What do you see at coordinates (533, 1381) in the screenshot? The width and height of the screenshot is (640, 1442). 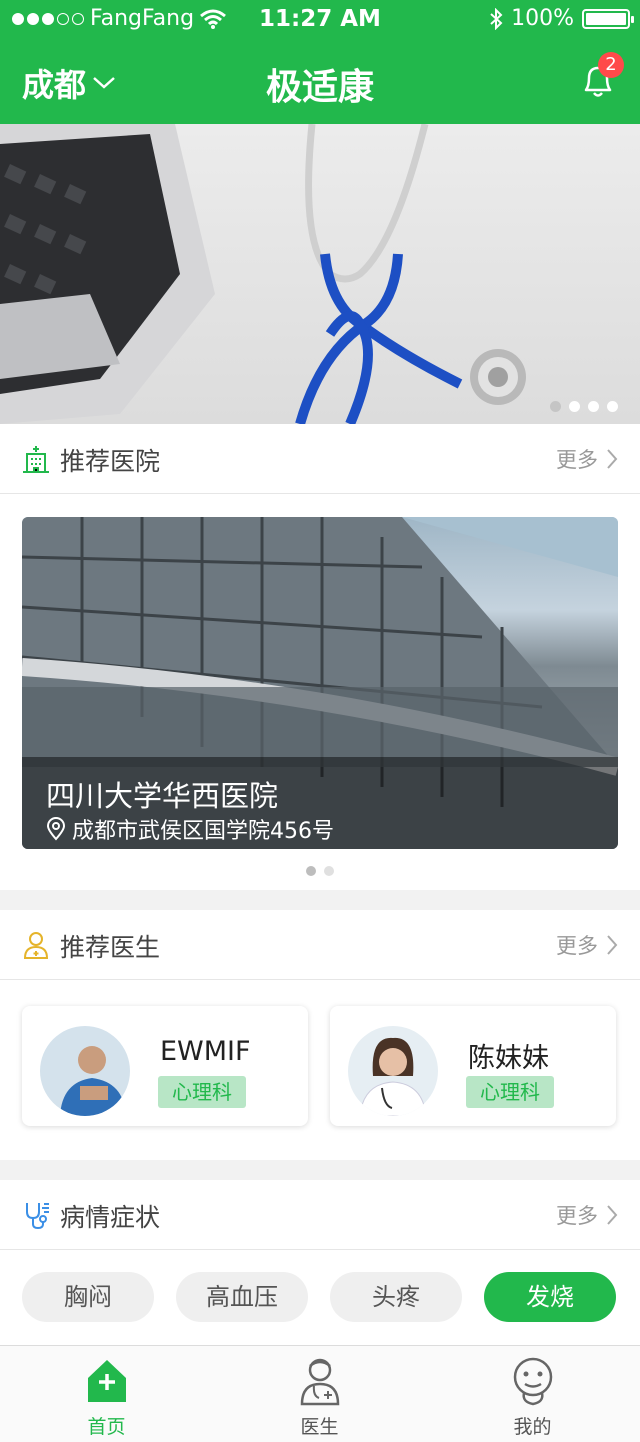 I see `profile-icon` at bounding box center [533, 1381].